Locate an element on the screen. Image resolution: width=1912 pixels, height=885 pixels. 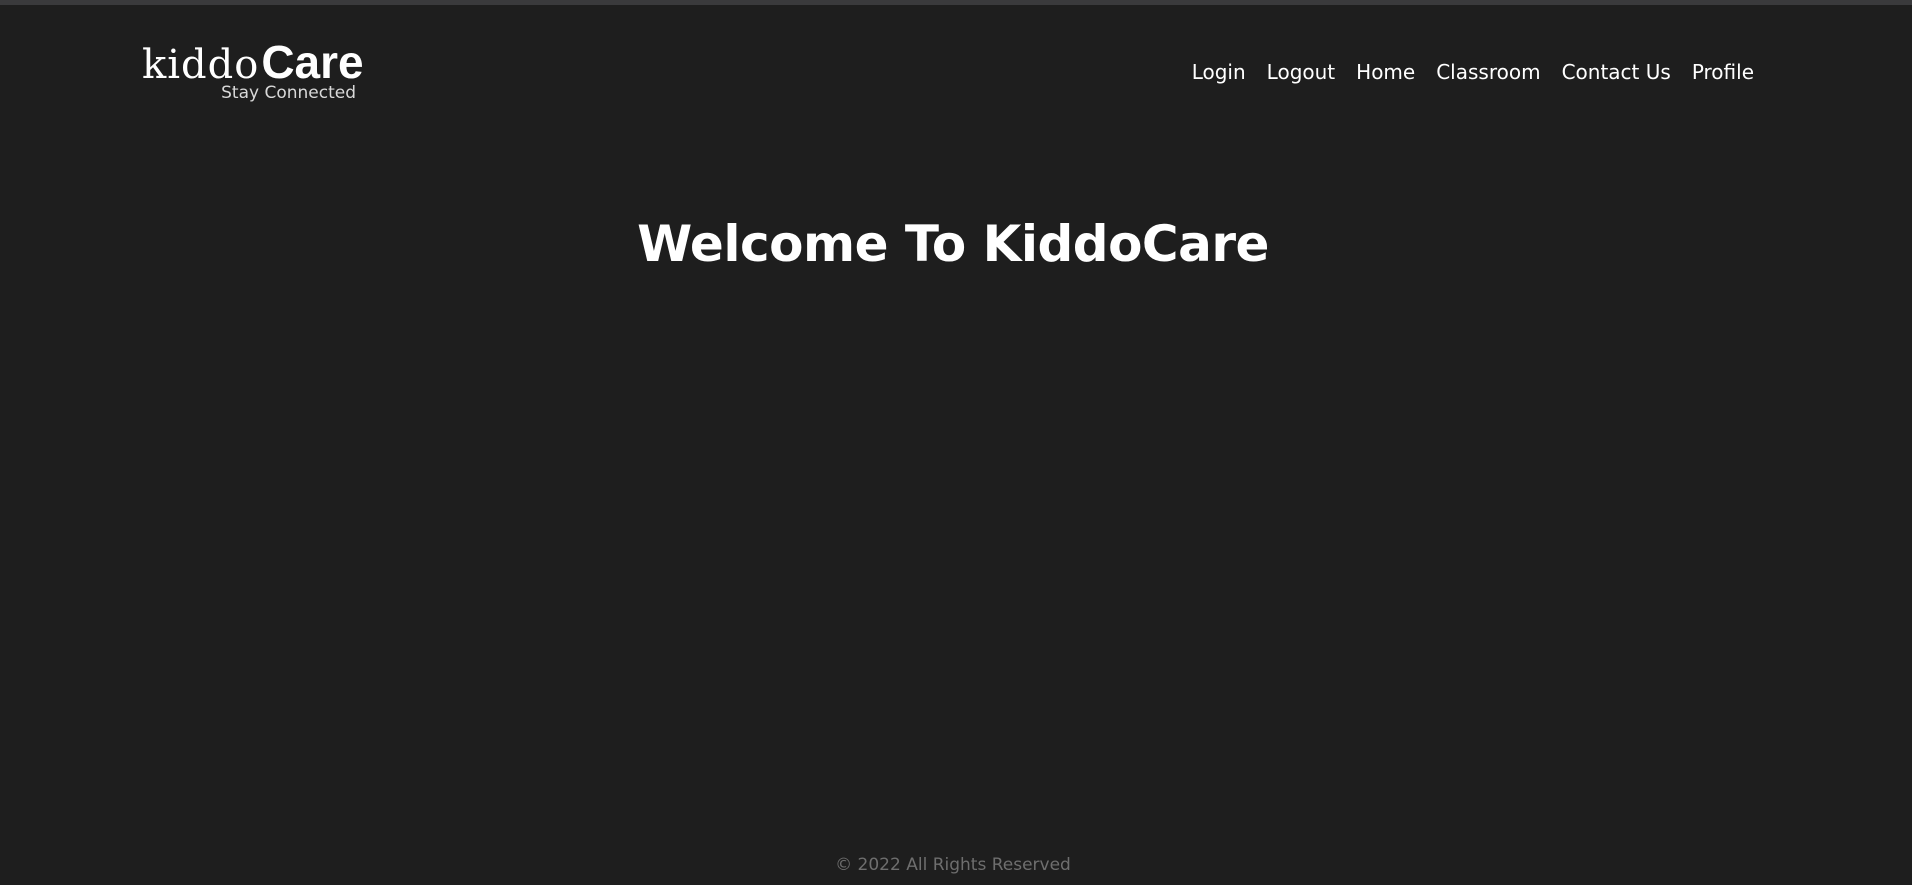
nav-classroom-link: Classroom is located at coordinates (1488, 72).